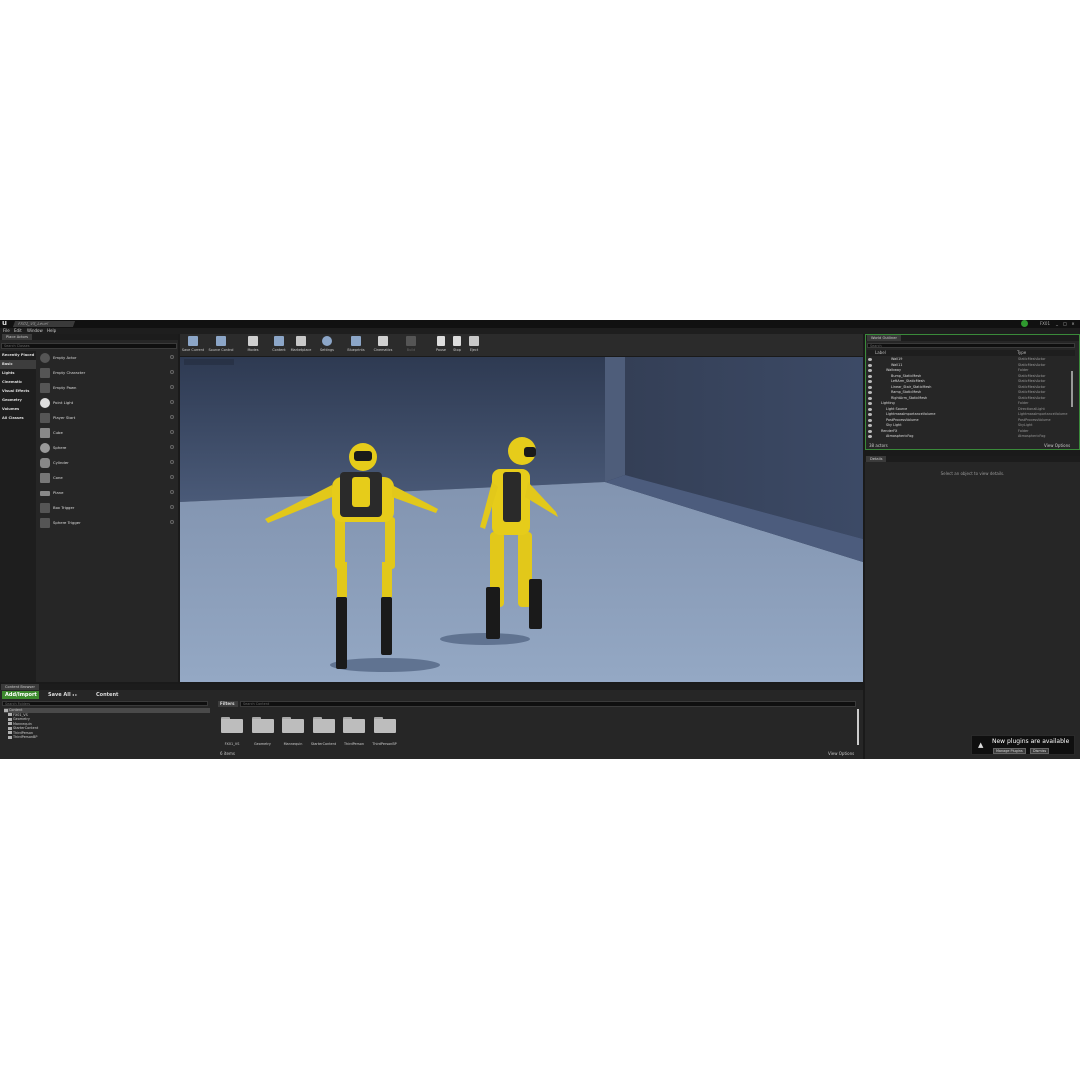  Describe the element at coordinates (1057, 445) in the screenshot. I see `outliner-view-options: View Options` at that location.